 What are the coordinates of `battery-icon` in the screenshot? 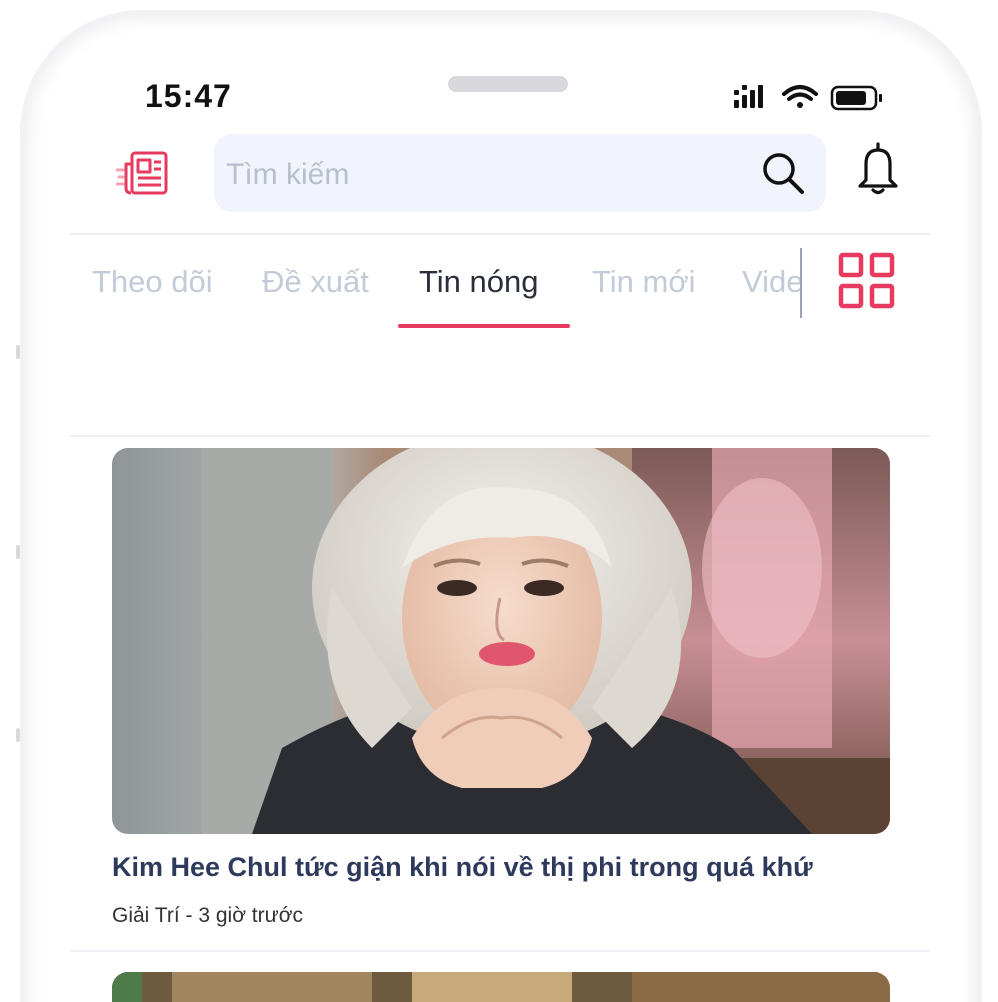 It's located at (856, 98).